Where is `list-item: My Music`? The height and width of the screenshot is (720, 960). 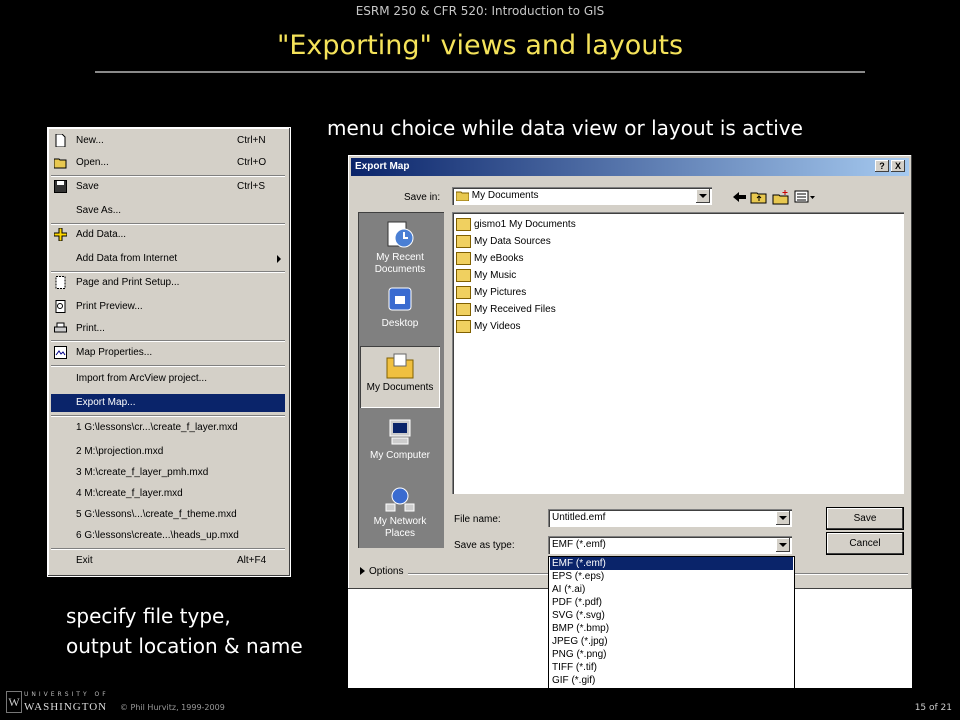
list-item: My Music is located at coordinates (486, 276).